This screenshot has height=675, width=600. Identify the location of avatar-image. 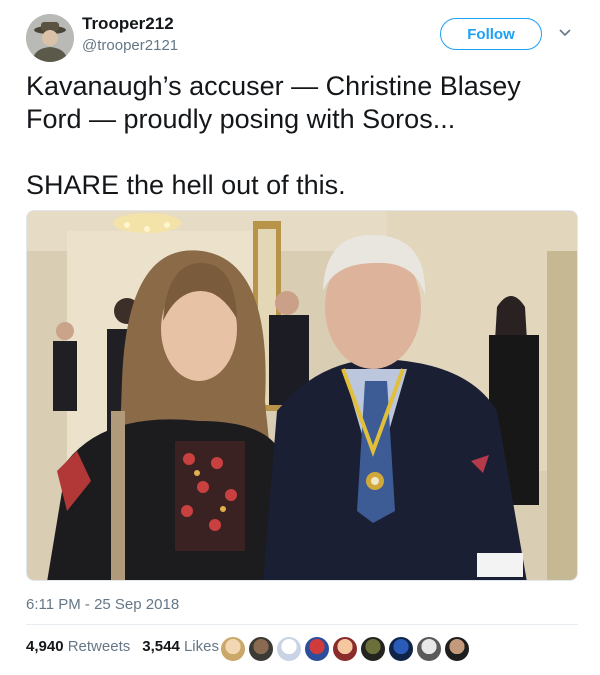
(50, 38).